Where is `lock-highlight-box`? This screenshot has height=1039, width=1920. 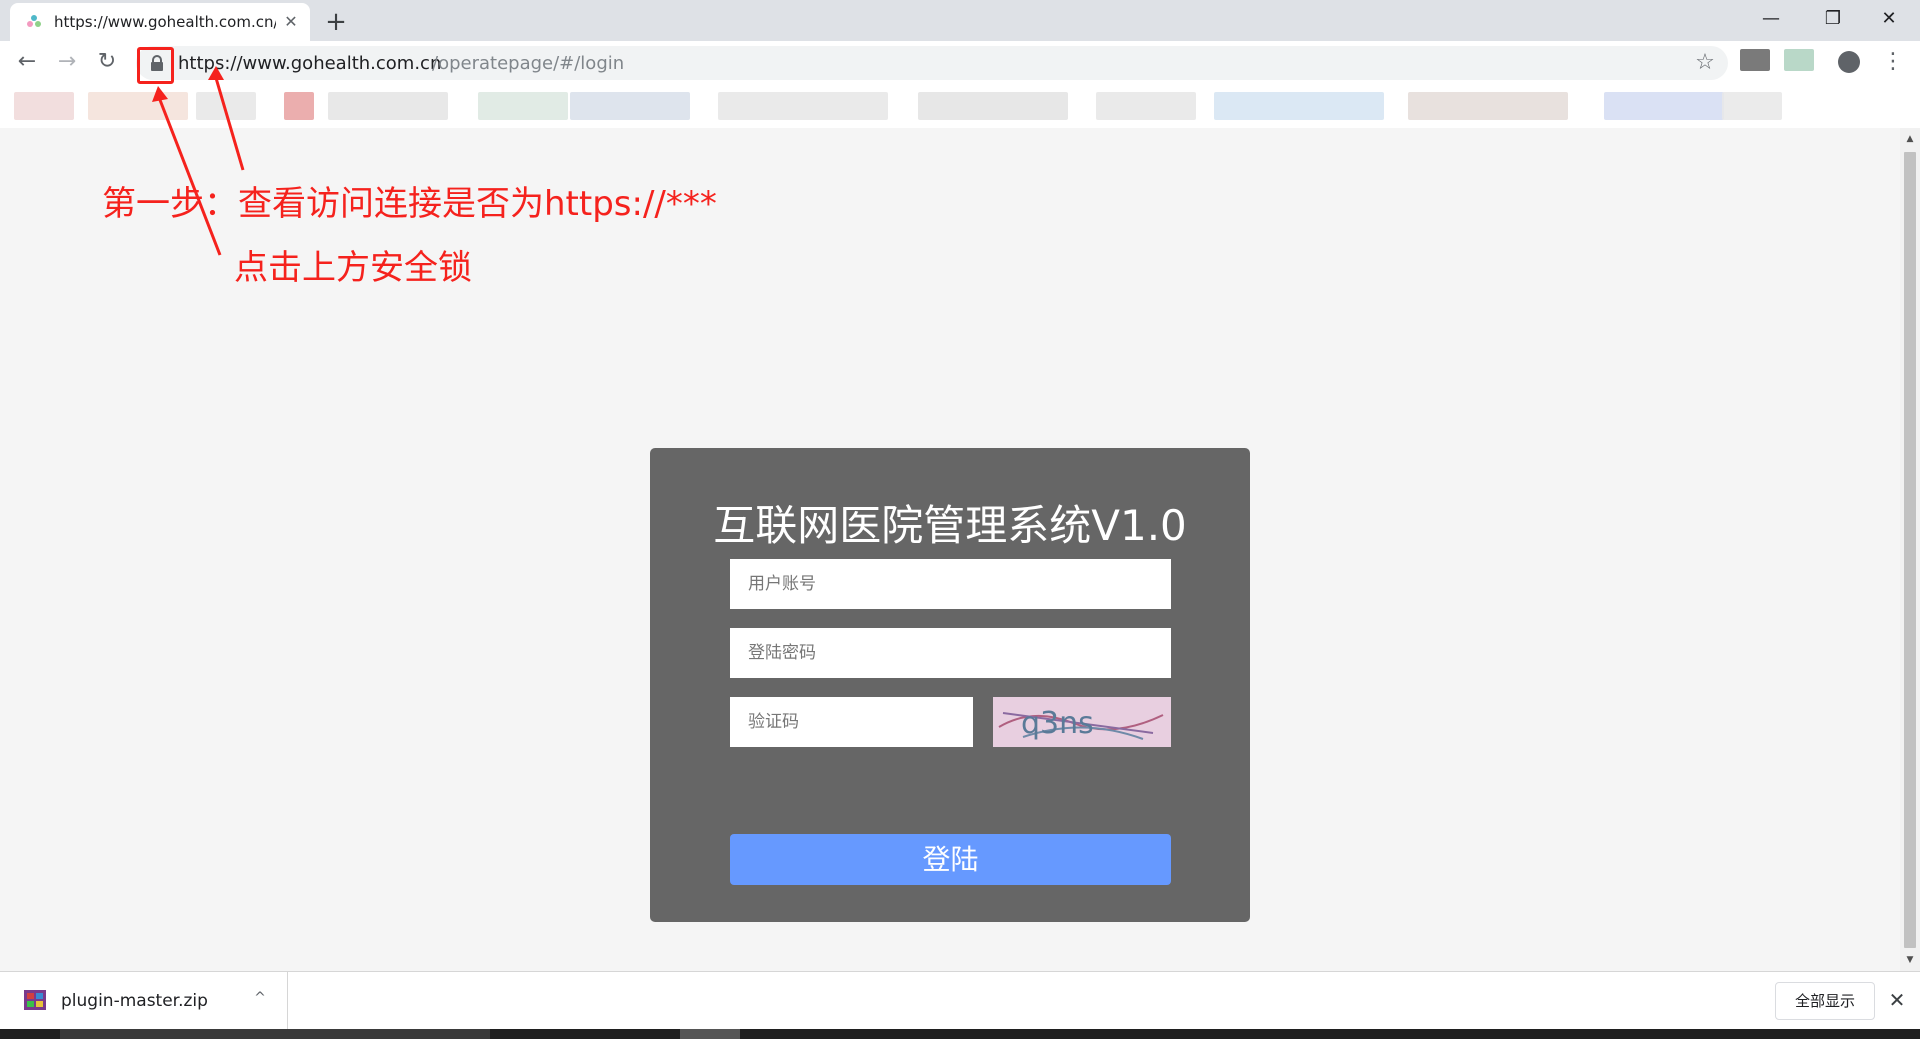 lock-highlight-box is located at coordinates (155, 65).